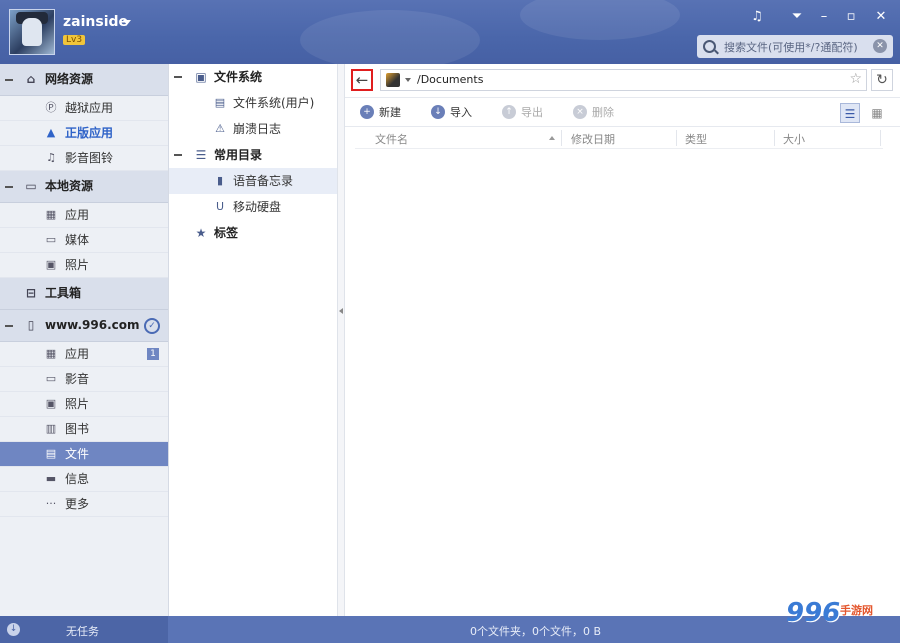 The height and width of the screenshot is (643, 900). Describe the element at coordinates (84, 454) in the screenshot. I see `sidebar-item-device-files: ▤ 文件` at that location.